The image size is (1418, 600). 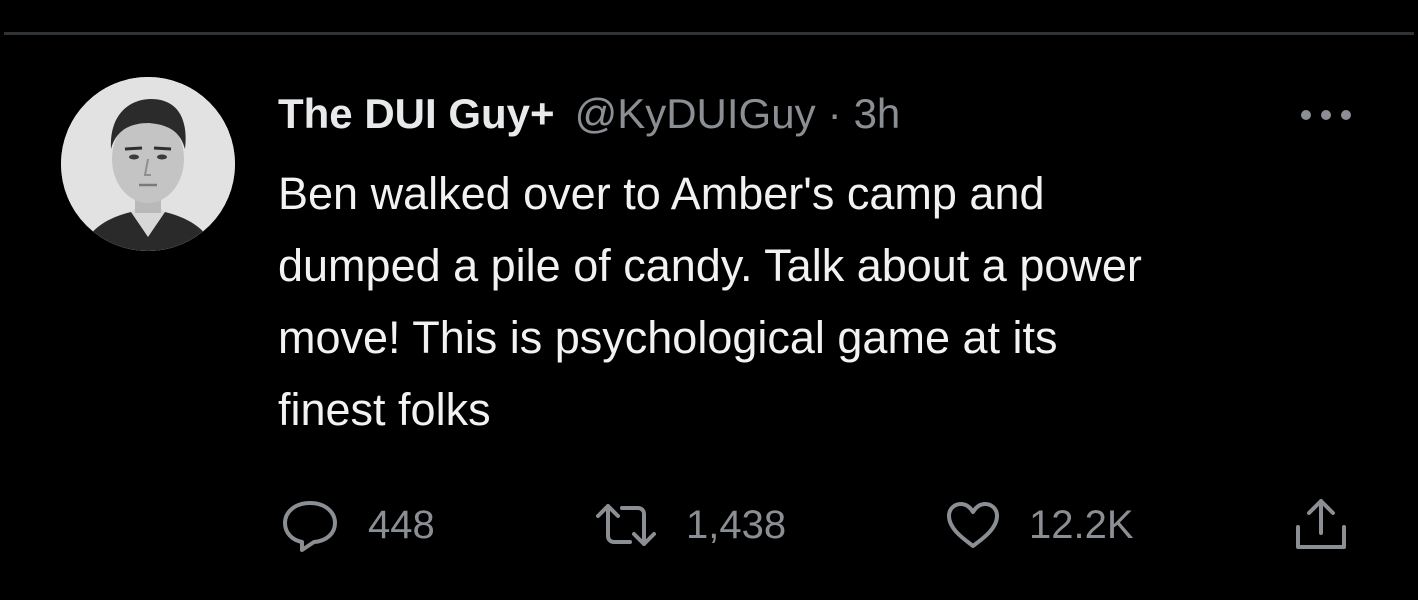 What do you see at coordinates (416, 114) in the screenshot?
I see `display-name: The DUI Guy+` at bounding box center [416, 114].